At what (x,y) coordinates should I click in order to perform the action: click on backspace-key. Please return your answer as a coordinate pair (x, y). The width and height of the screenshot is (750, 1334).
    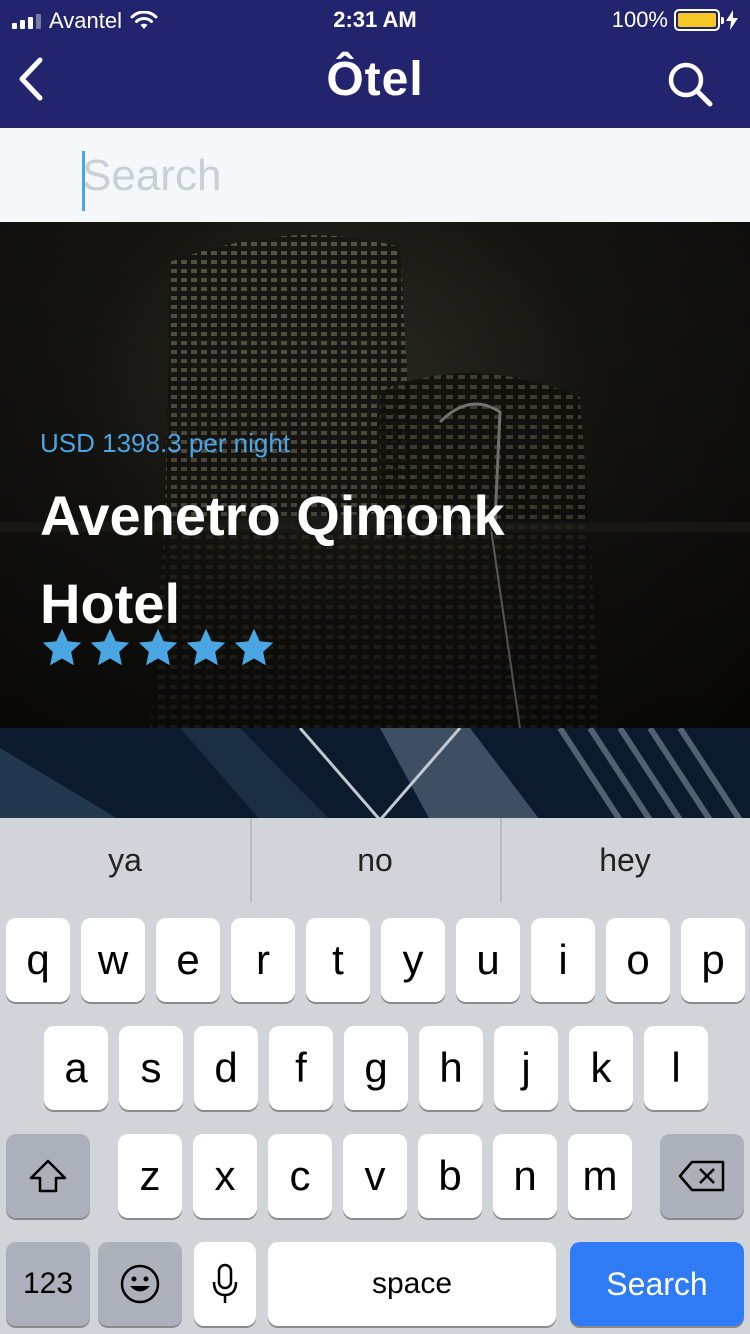
    Looking at the image, I should click on (702, 1176).